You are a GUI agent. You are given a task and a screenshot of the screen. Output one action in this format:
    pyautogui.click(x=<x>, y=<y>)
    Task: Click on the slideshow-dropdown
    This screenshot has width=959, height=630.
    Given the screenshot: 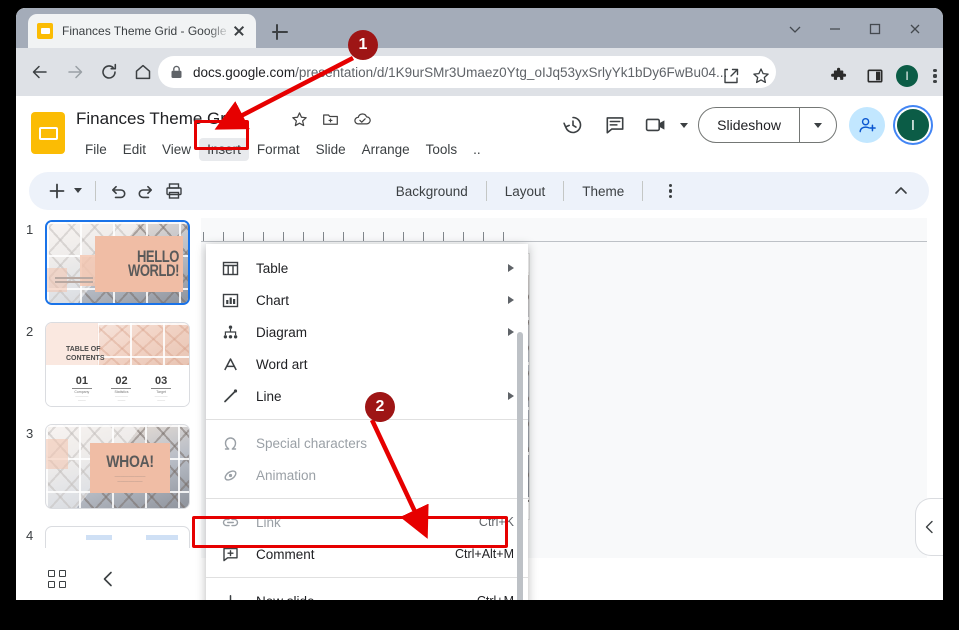 What is the action you would take?
    pyautogui.click(x=818, y=125)
    